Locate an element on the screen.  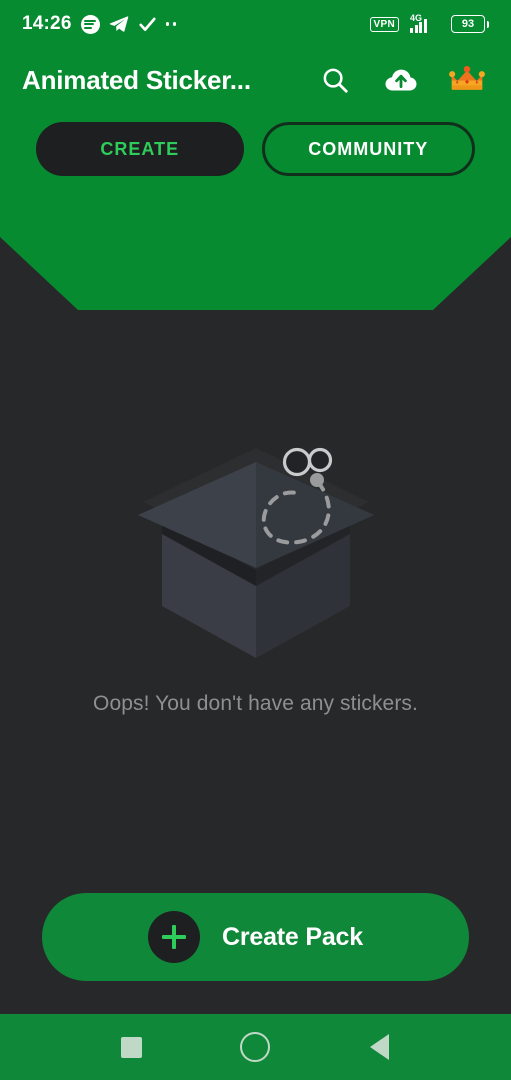
spotify-icon is located at coordinates (90, 24).